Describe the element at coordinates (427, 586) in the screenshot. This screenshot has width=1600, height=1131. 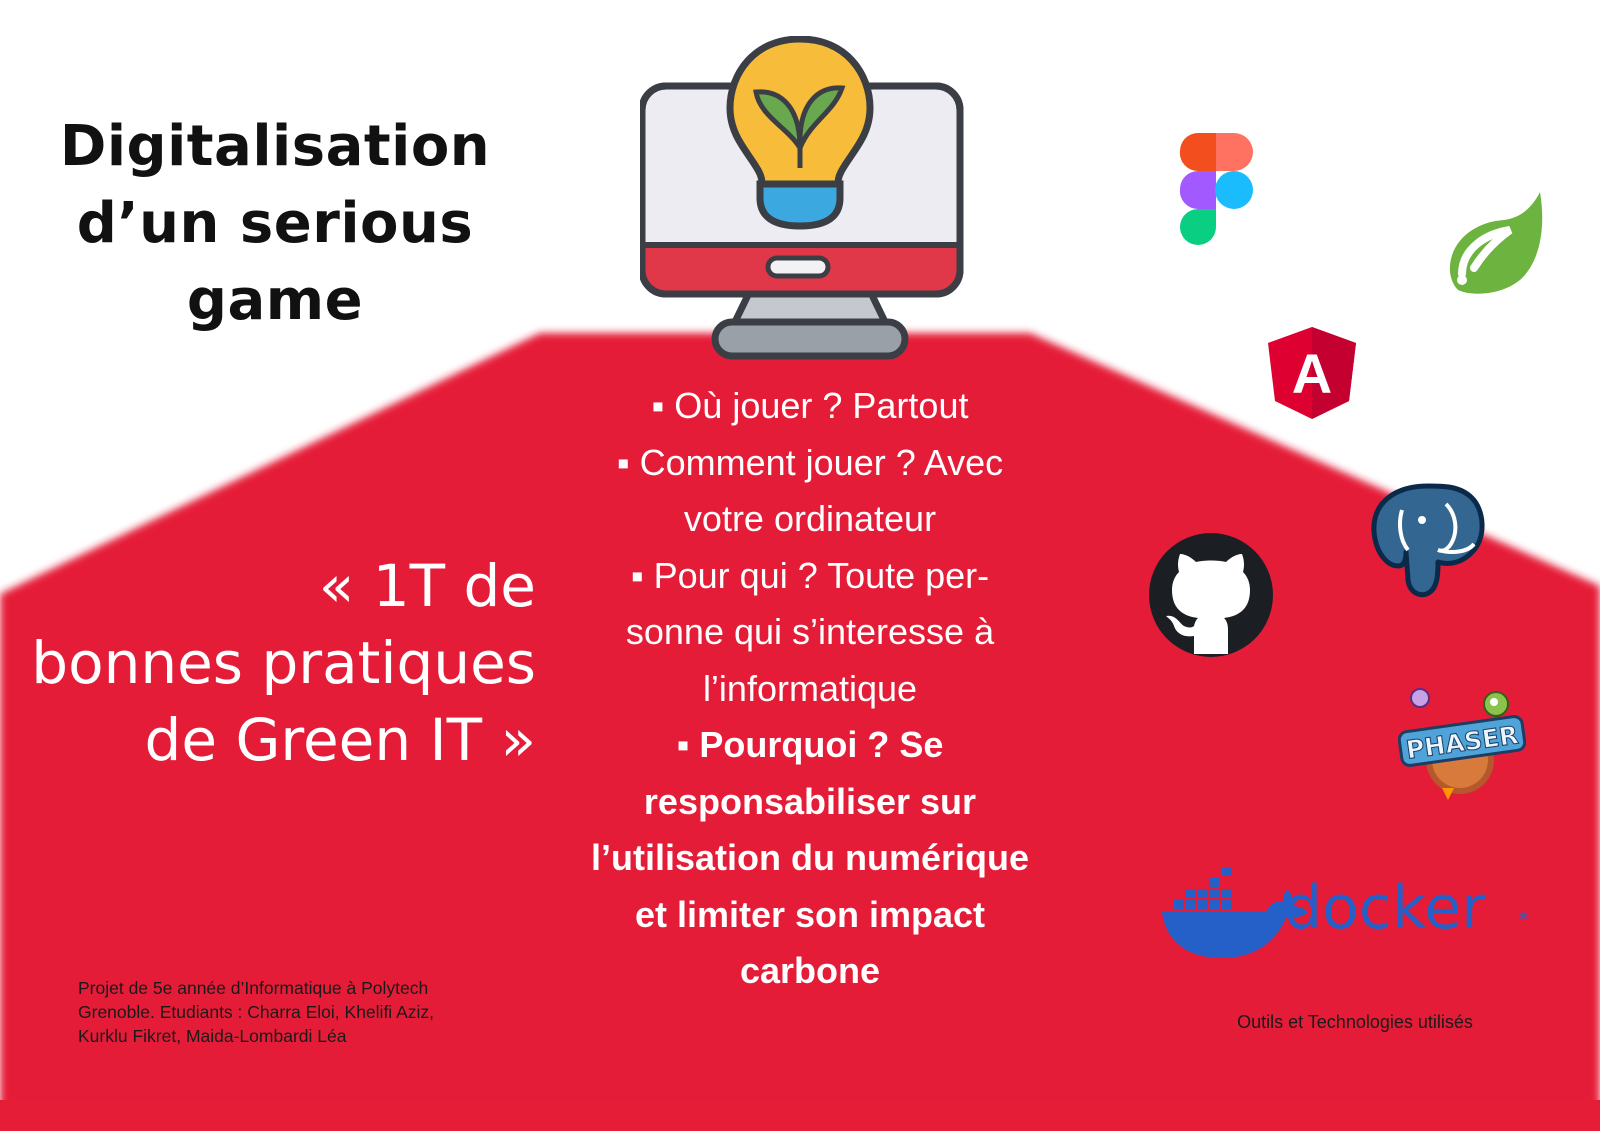
I see `quote-line-1: « 1T de` at that location.